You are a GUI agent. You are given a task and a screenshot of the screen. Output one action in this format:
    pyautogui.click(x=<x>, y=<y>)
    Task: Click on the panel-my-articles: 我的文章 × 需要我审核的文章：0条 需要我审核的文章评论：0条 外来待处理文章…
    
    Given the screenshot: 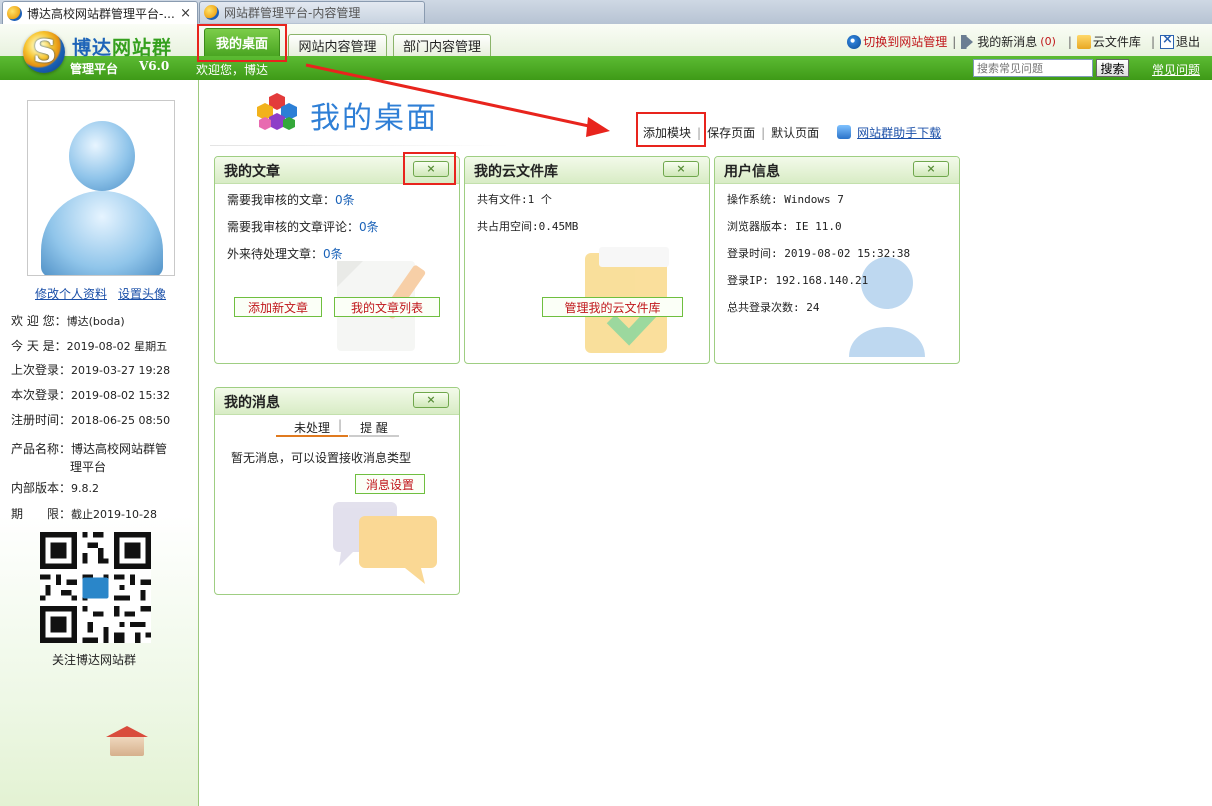 What is the action you would take?
    pyautogui.click(x=337, y=260)
    